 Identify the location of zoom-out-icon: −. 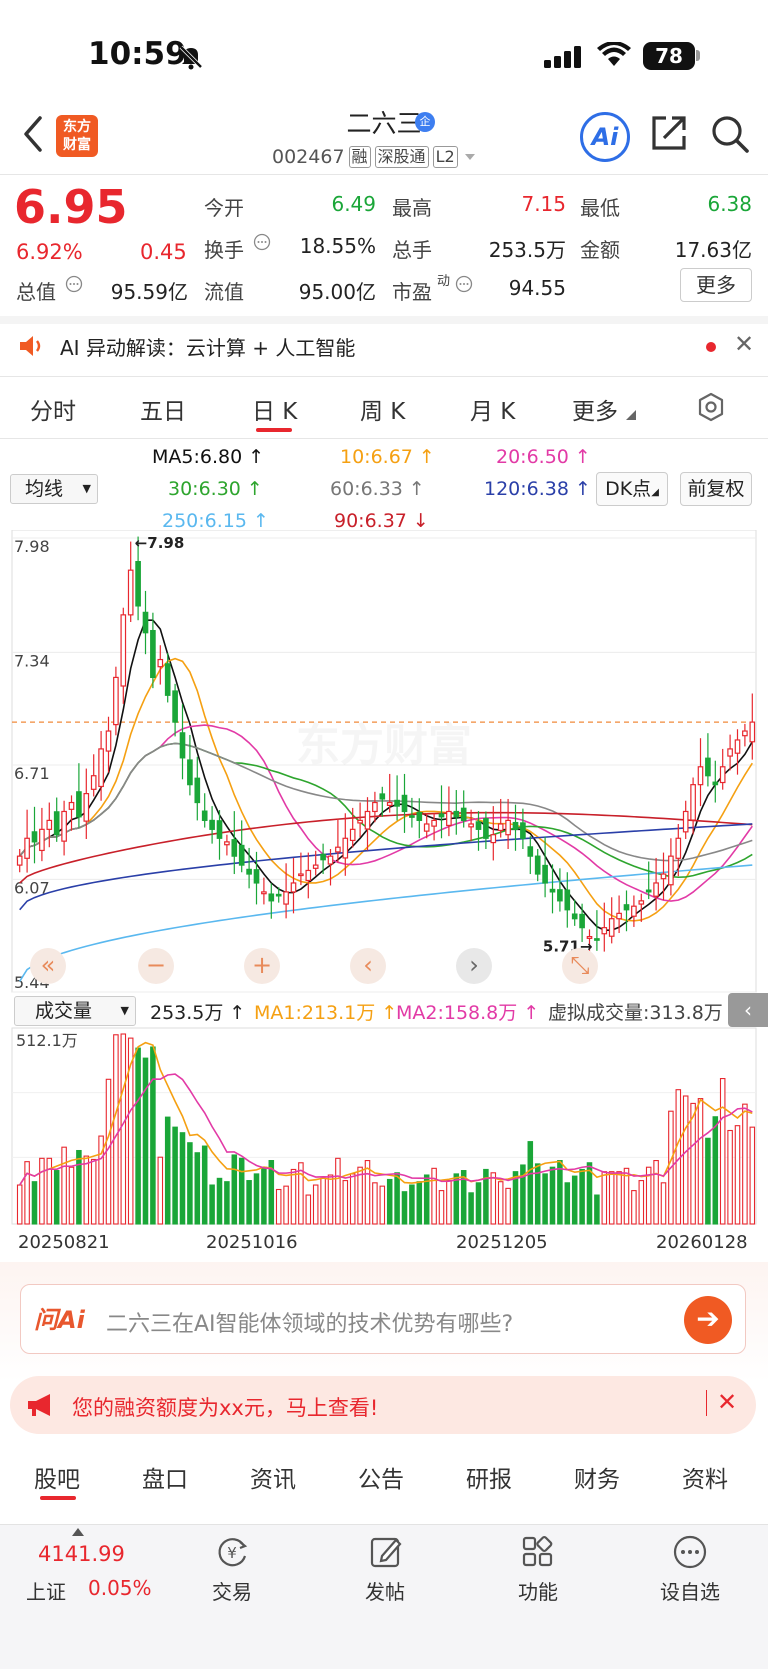
(156, 966).